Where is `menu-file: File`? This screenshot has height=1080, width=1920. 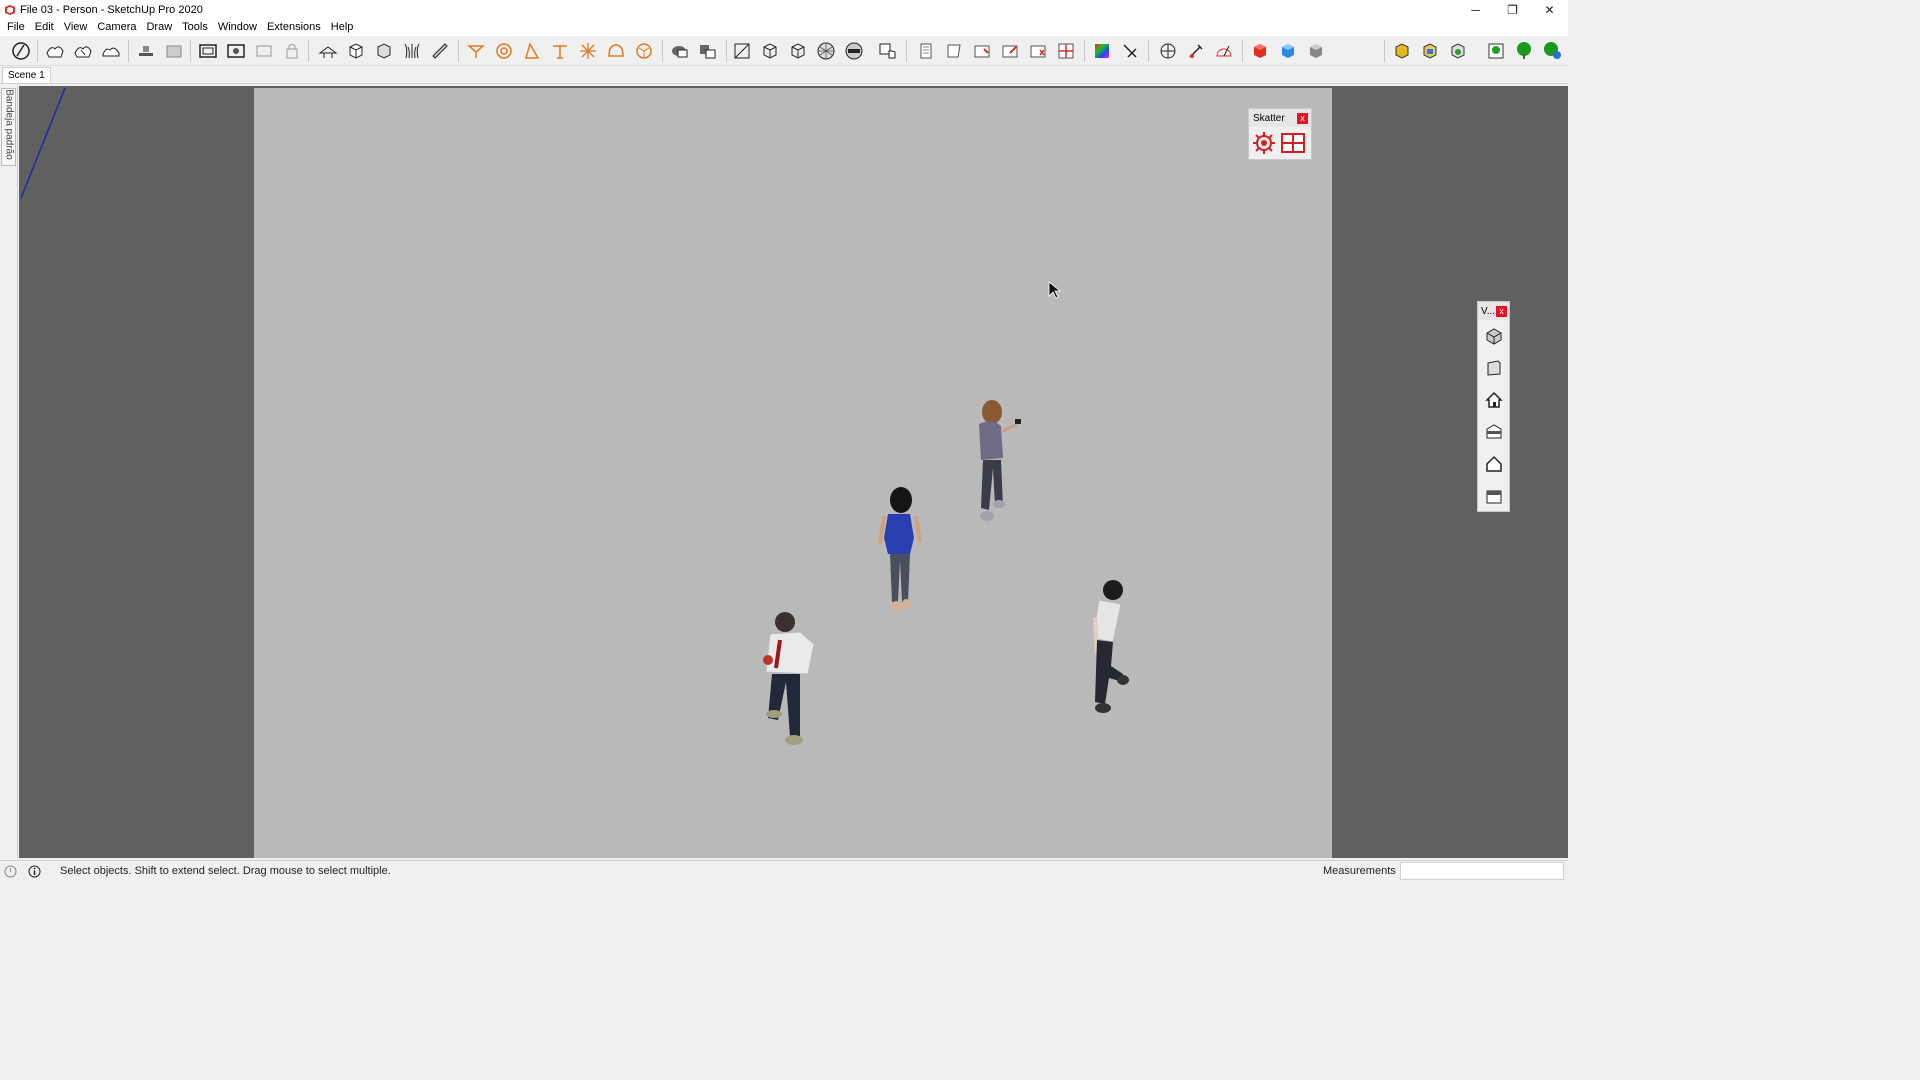 menu-file: File is located at coordinates (16, 27).